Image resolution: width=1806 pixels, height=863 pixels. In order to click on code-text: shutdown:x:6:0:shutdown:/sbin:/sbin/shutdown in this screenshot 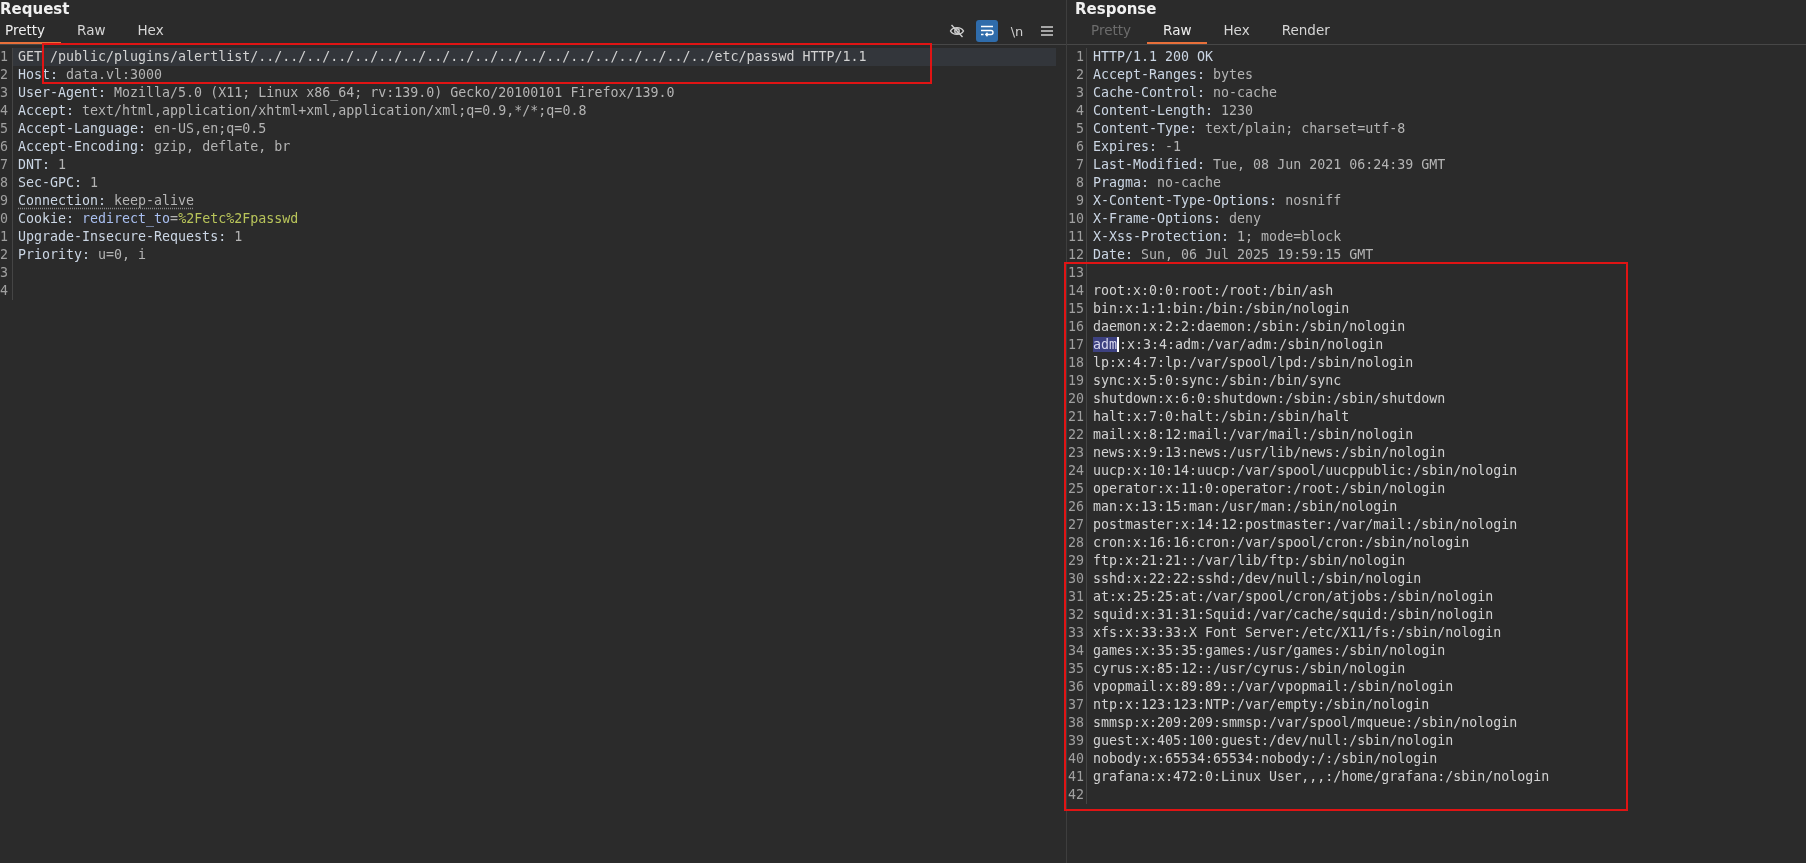, I will do `click(1269, 398)`.